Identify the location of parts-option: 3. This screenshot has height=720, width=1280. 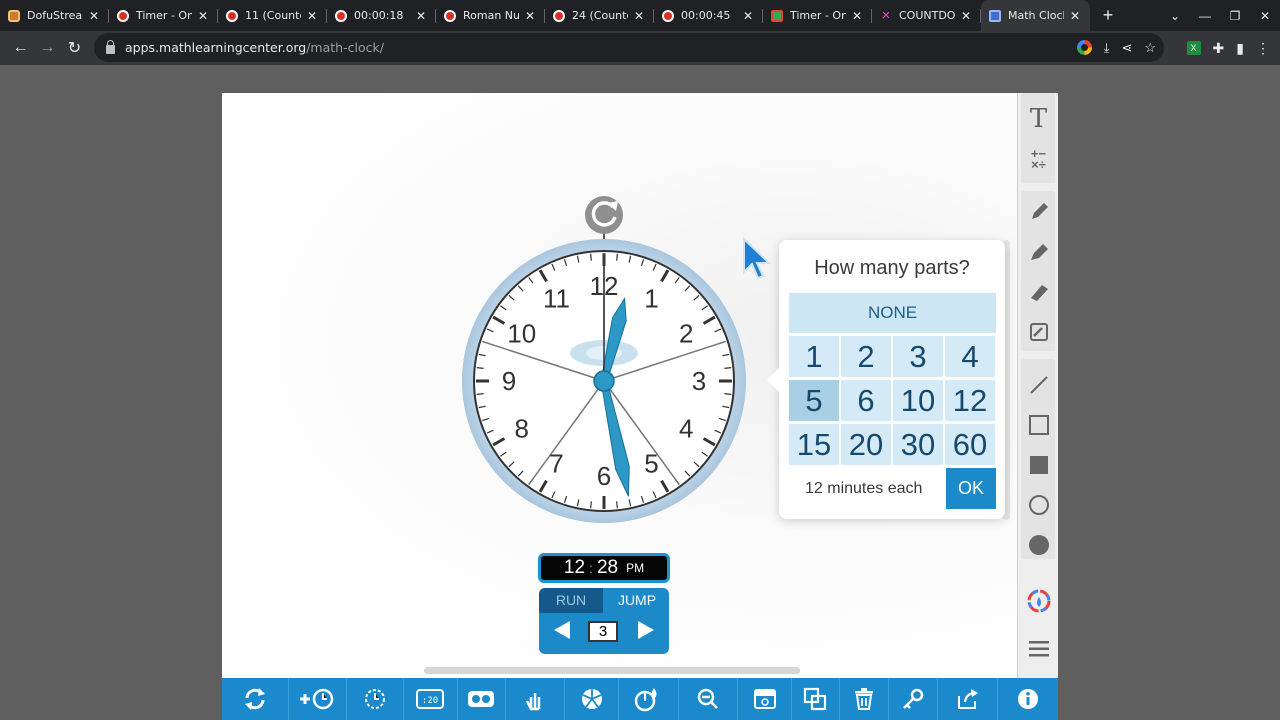
(918, 356).